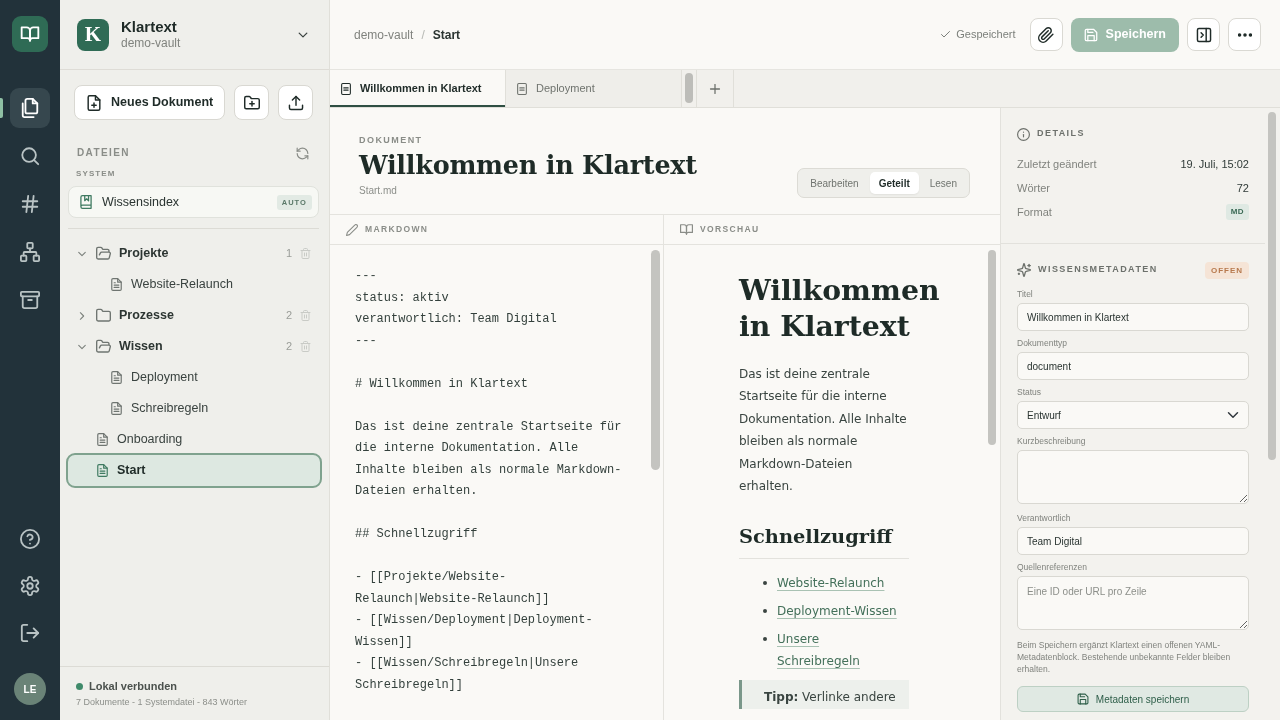 The height and width of the screenshot is (720, 1280). I want to click on detail-label: Format, so click(1034, 212).